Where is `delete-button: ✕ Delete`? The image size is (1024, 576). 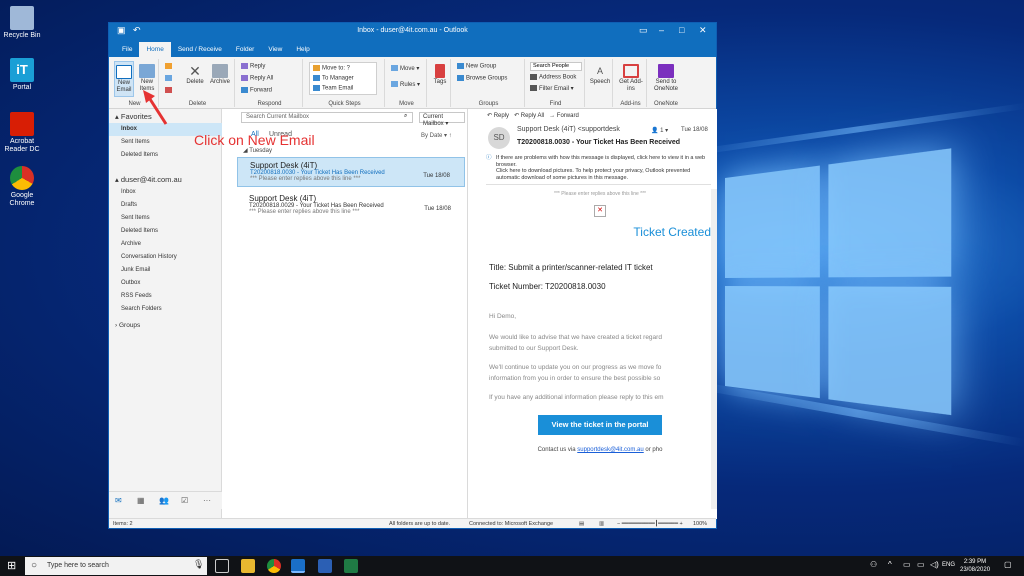 delete-button: ✕ Delete is located at coordinates (195, 73).